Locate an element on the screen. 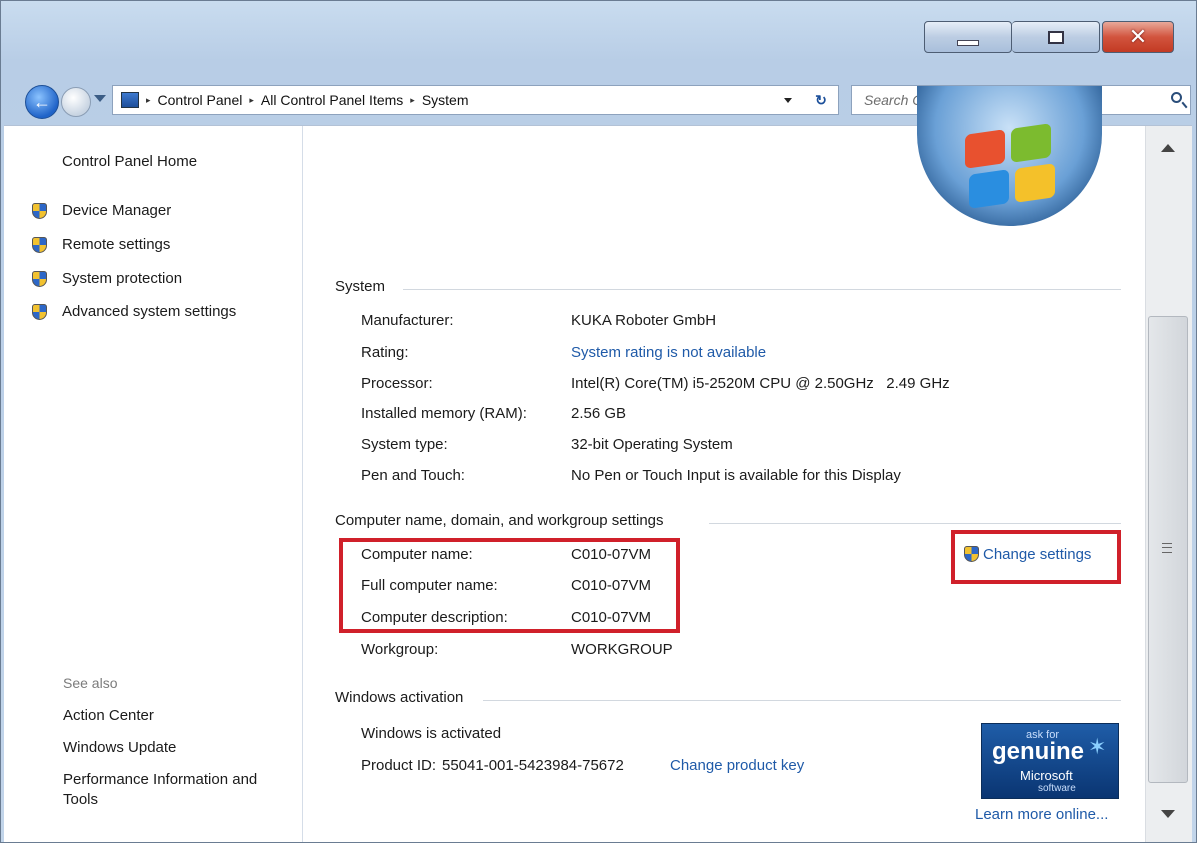 This screenshot has height=843, width=1197. computer-name-label: Computer name: is located at coordinates (417, 554).